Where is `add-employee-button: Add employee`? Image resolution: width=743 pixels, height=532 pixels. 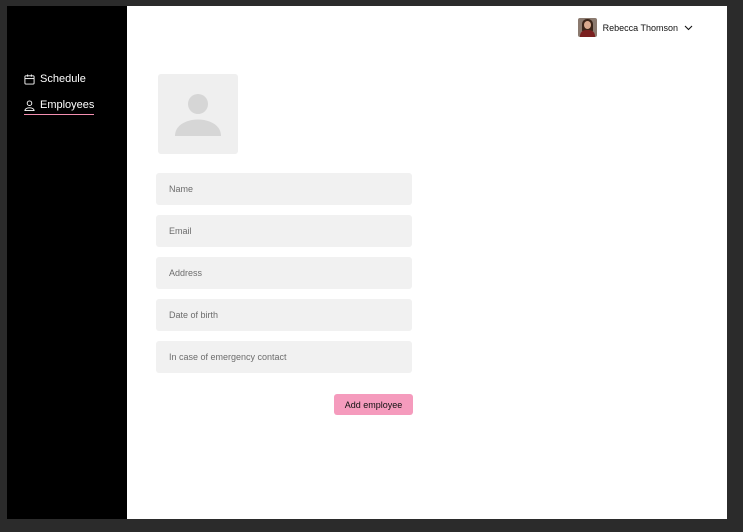
add-employee-button: Add employee is located at coordinates (373, 404).